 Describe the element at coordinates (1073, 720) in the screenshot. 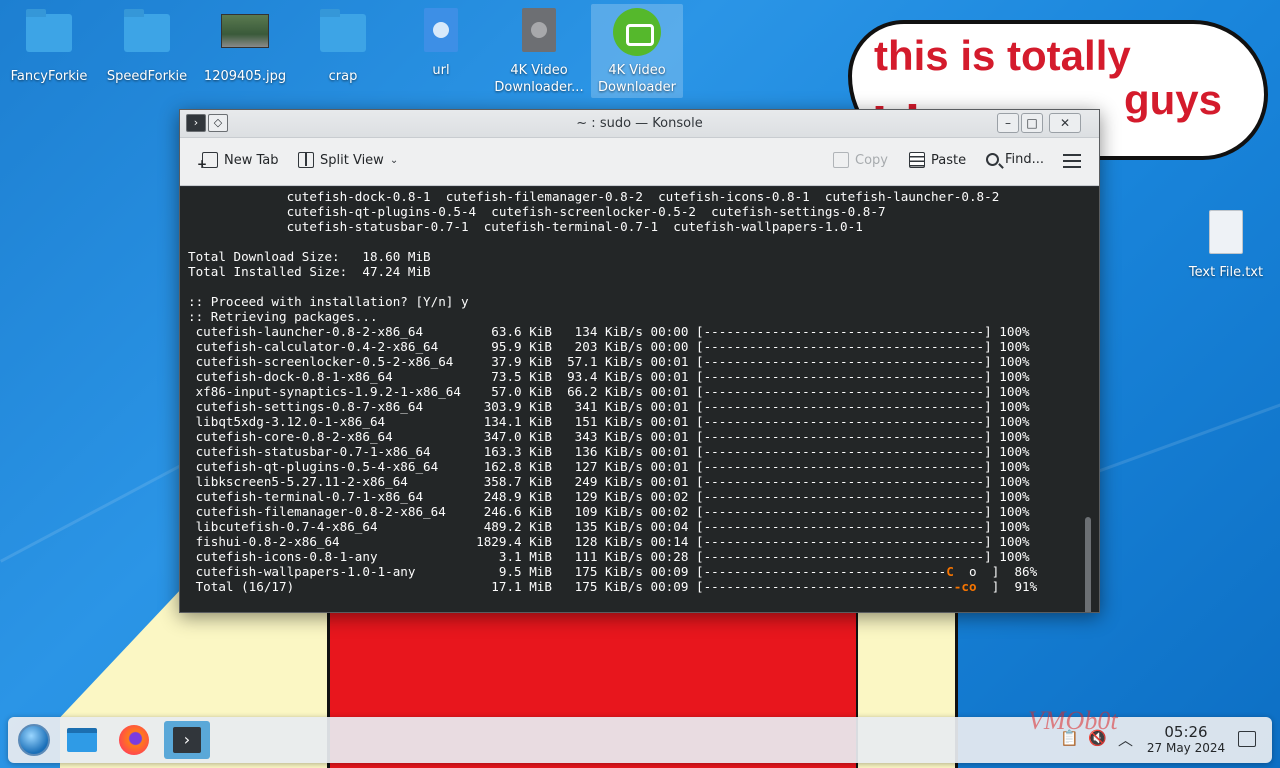

I see `watermark: VMOb0t` at that location.